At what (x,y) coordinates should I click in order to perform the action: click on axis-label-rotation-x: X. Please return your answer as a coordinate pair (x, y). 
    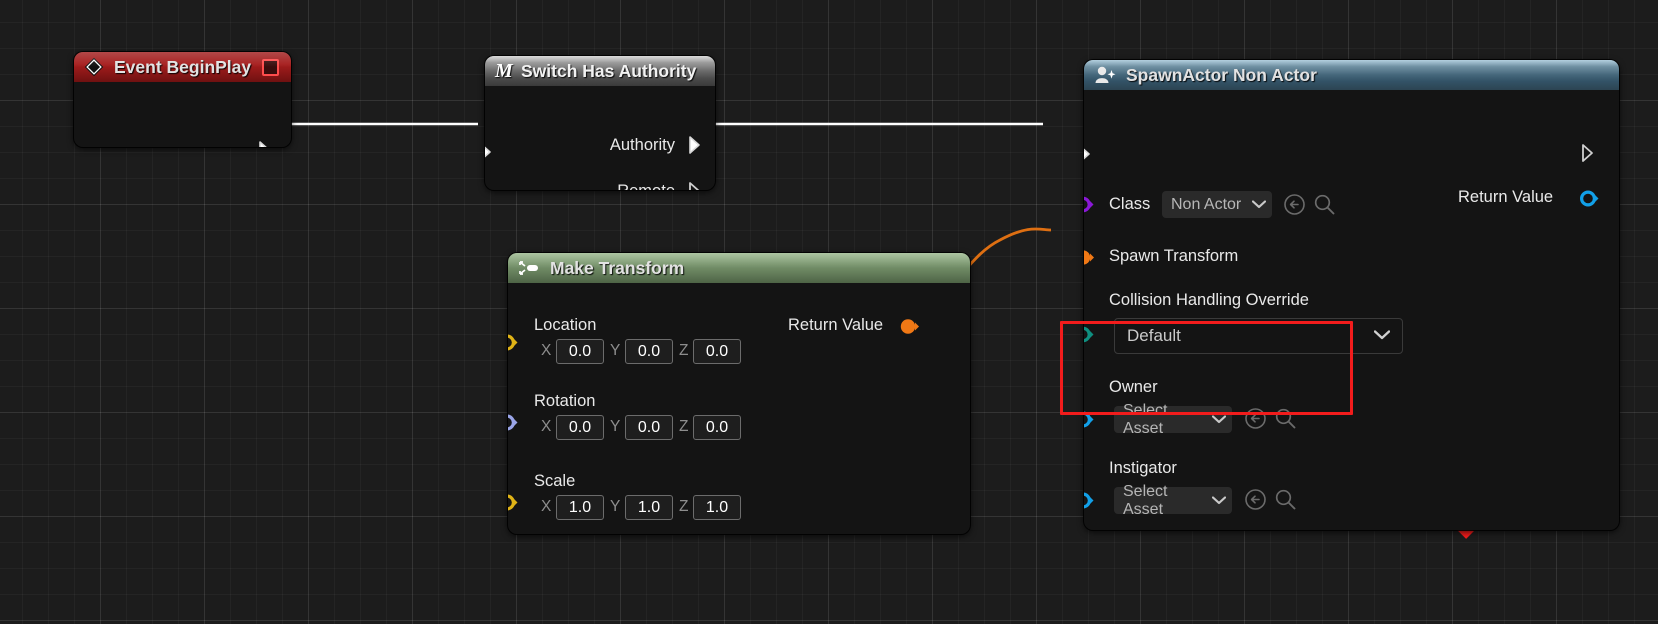
    Looking at the image, I should click on (546, 426).